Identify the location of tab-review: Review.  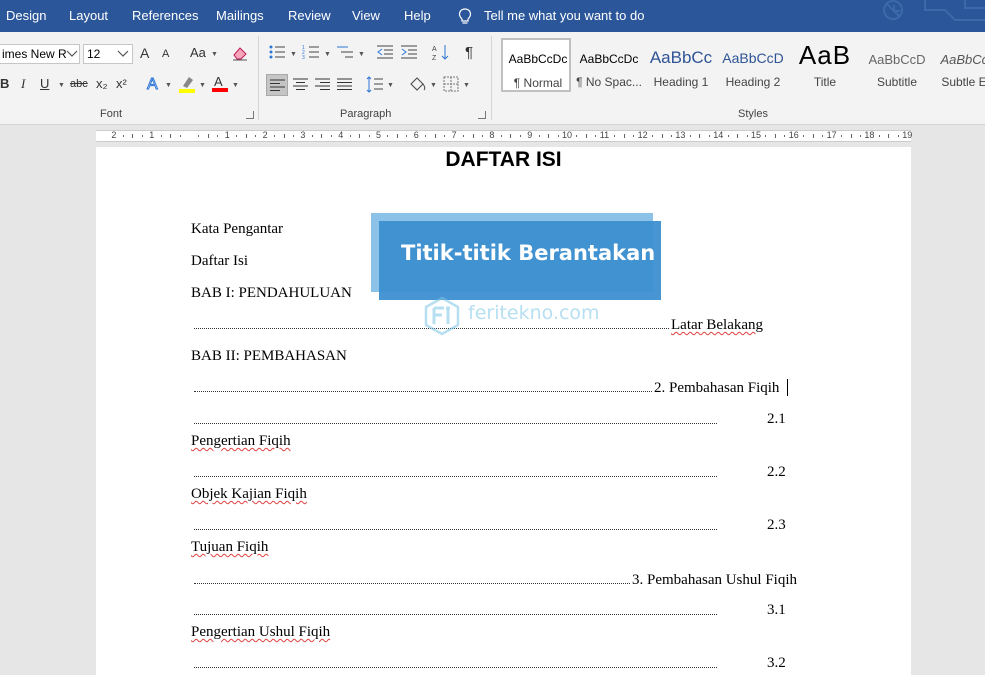
(309, 15).